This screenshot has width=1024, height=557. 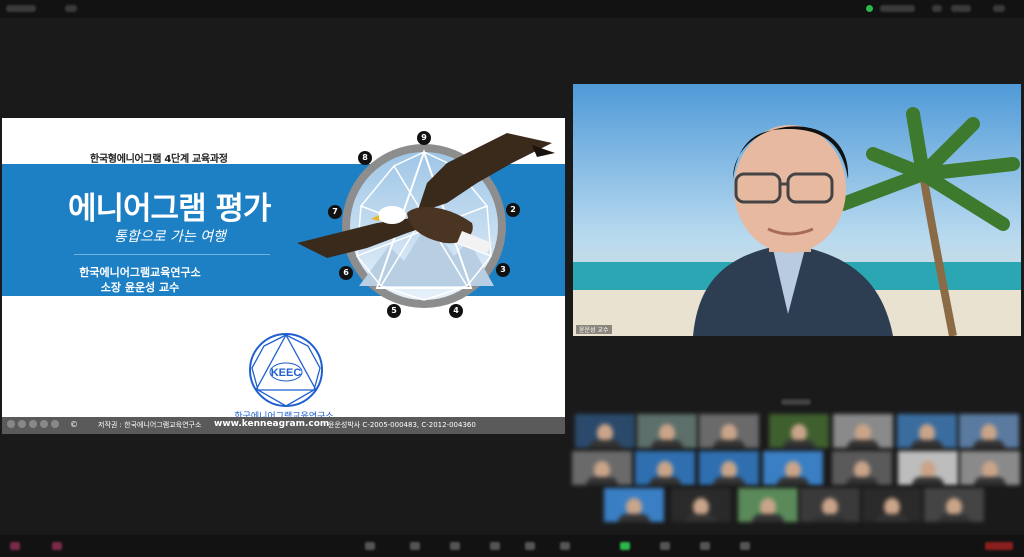 What do you see at coordinates (961, 8) in the screenshot?
I see `view-options-button` at bounding box center [961, 8].